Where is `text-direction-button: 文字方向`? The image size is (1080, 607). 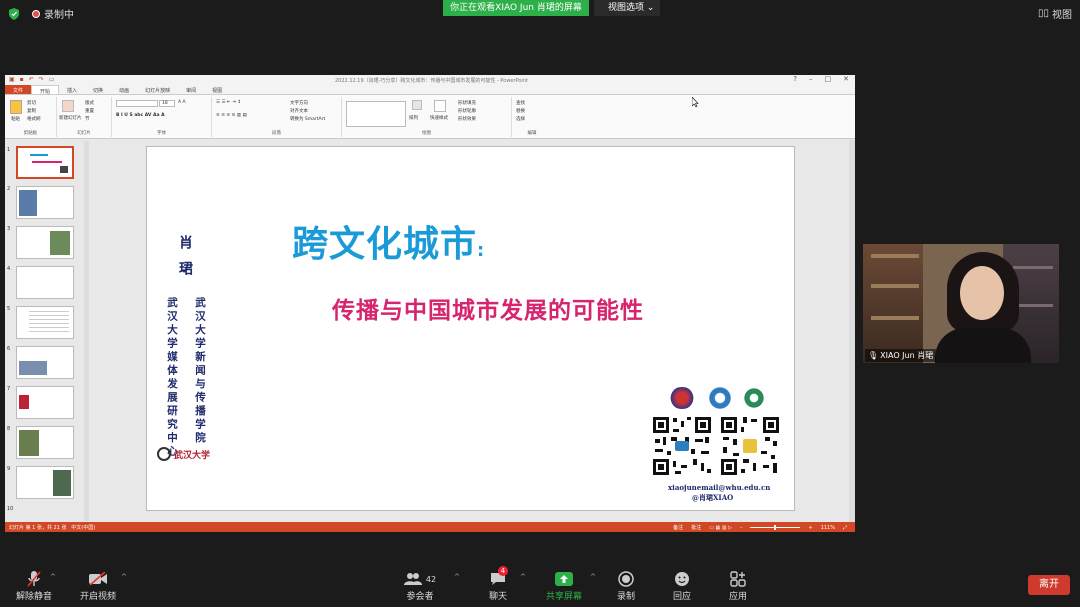 text-direction-button: 文字方向 is located at coordinates (299, 103).